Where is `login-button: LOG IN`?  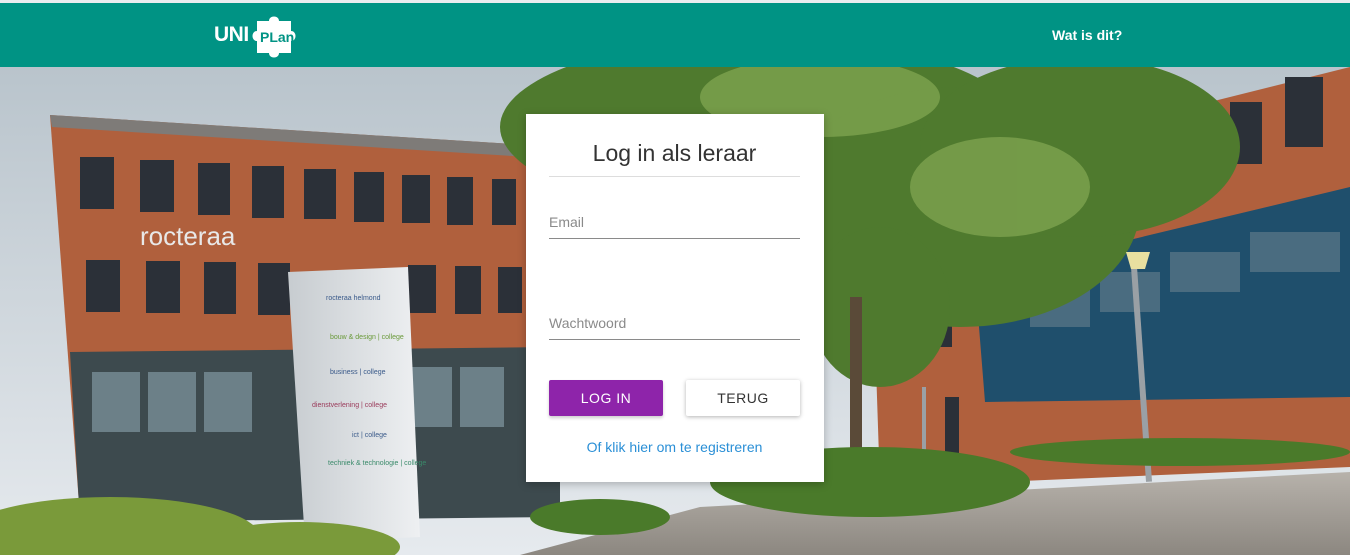 login-button: LOG IN is located at coordinates (606, 398).